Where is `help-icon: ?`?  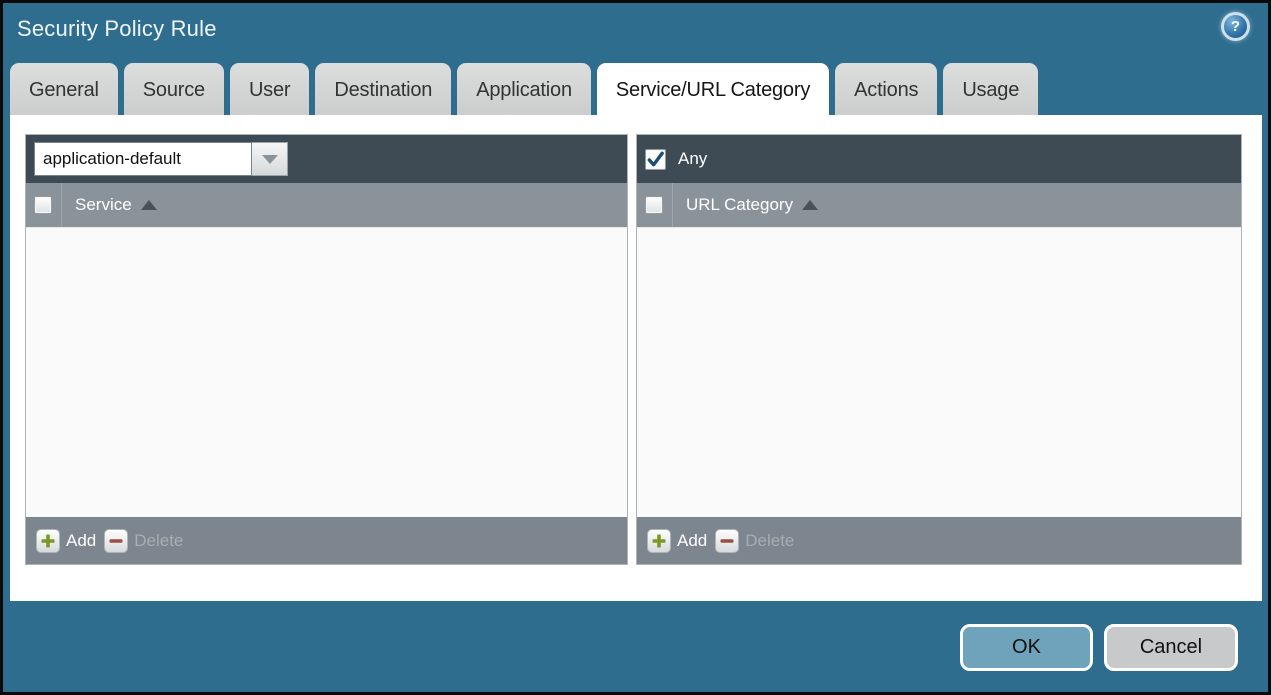
help-icon: ? is located at coordinates (1235, 26).